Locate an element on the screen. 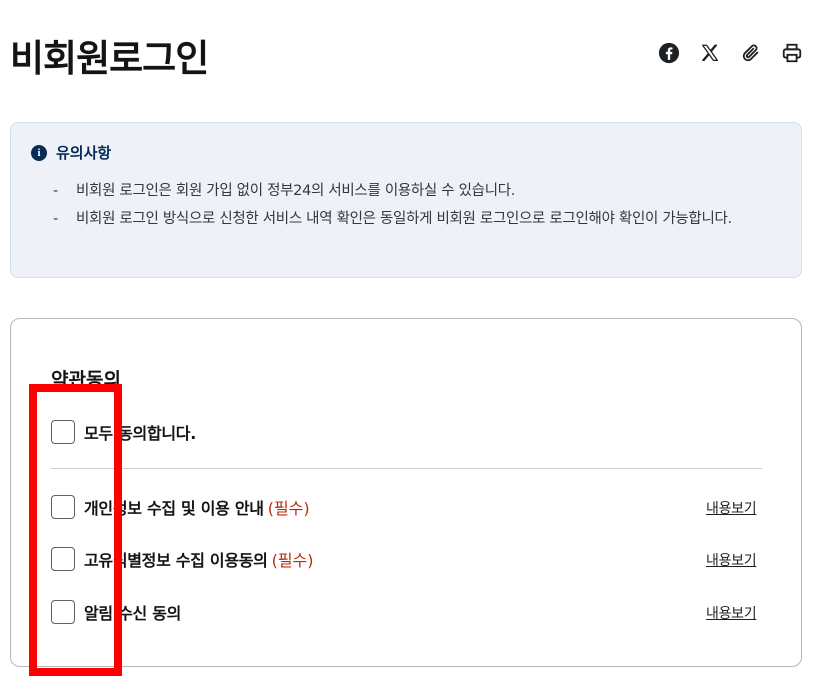 The image size is (824, 690). notice-title: 유의사항 is located at coordinates (84, 153).